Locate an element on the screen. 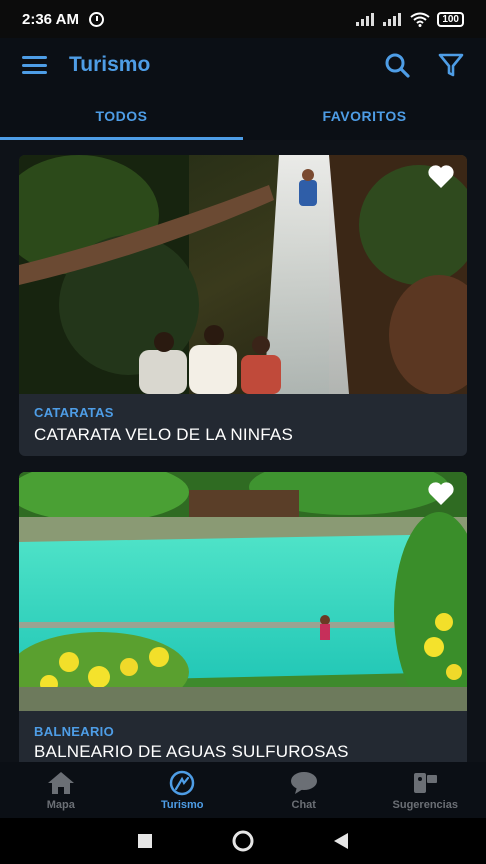  recents-button is located at coordinates (145, 841).